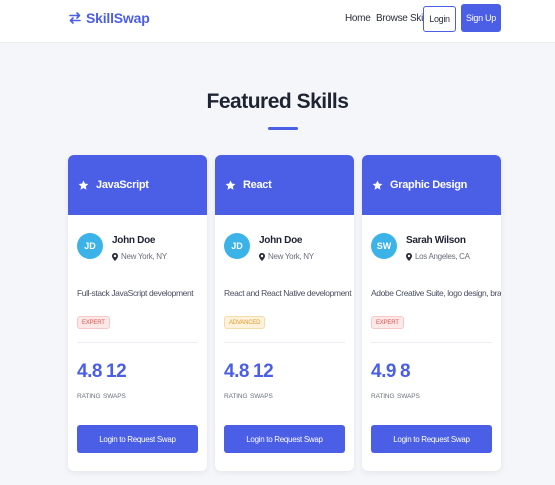 The height and width of the screenshot is (485, 555). Describe the element at coordinates (245, 322) in the screenshot. I see `level-badge: ADVANCED` at that location.